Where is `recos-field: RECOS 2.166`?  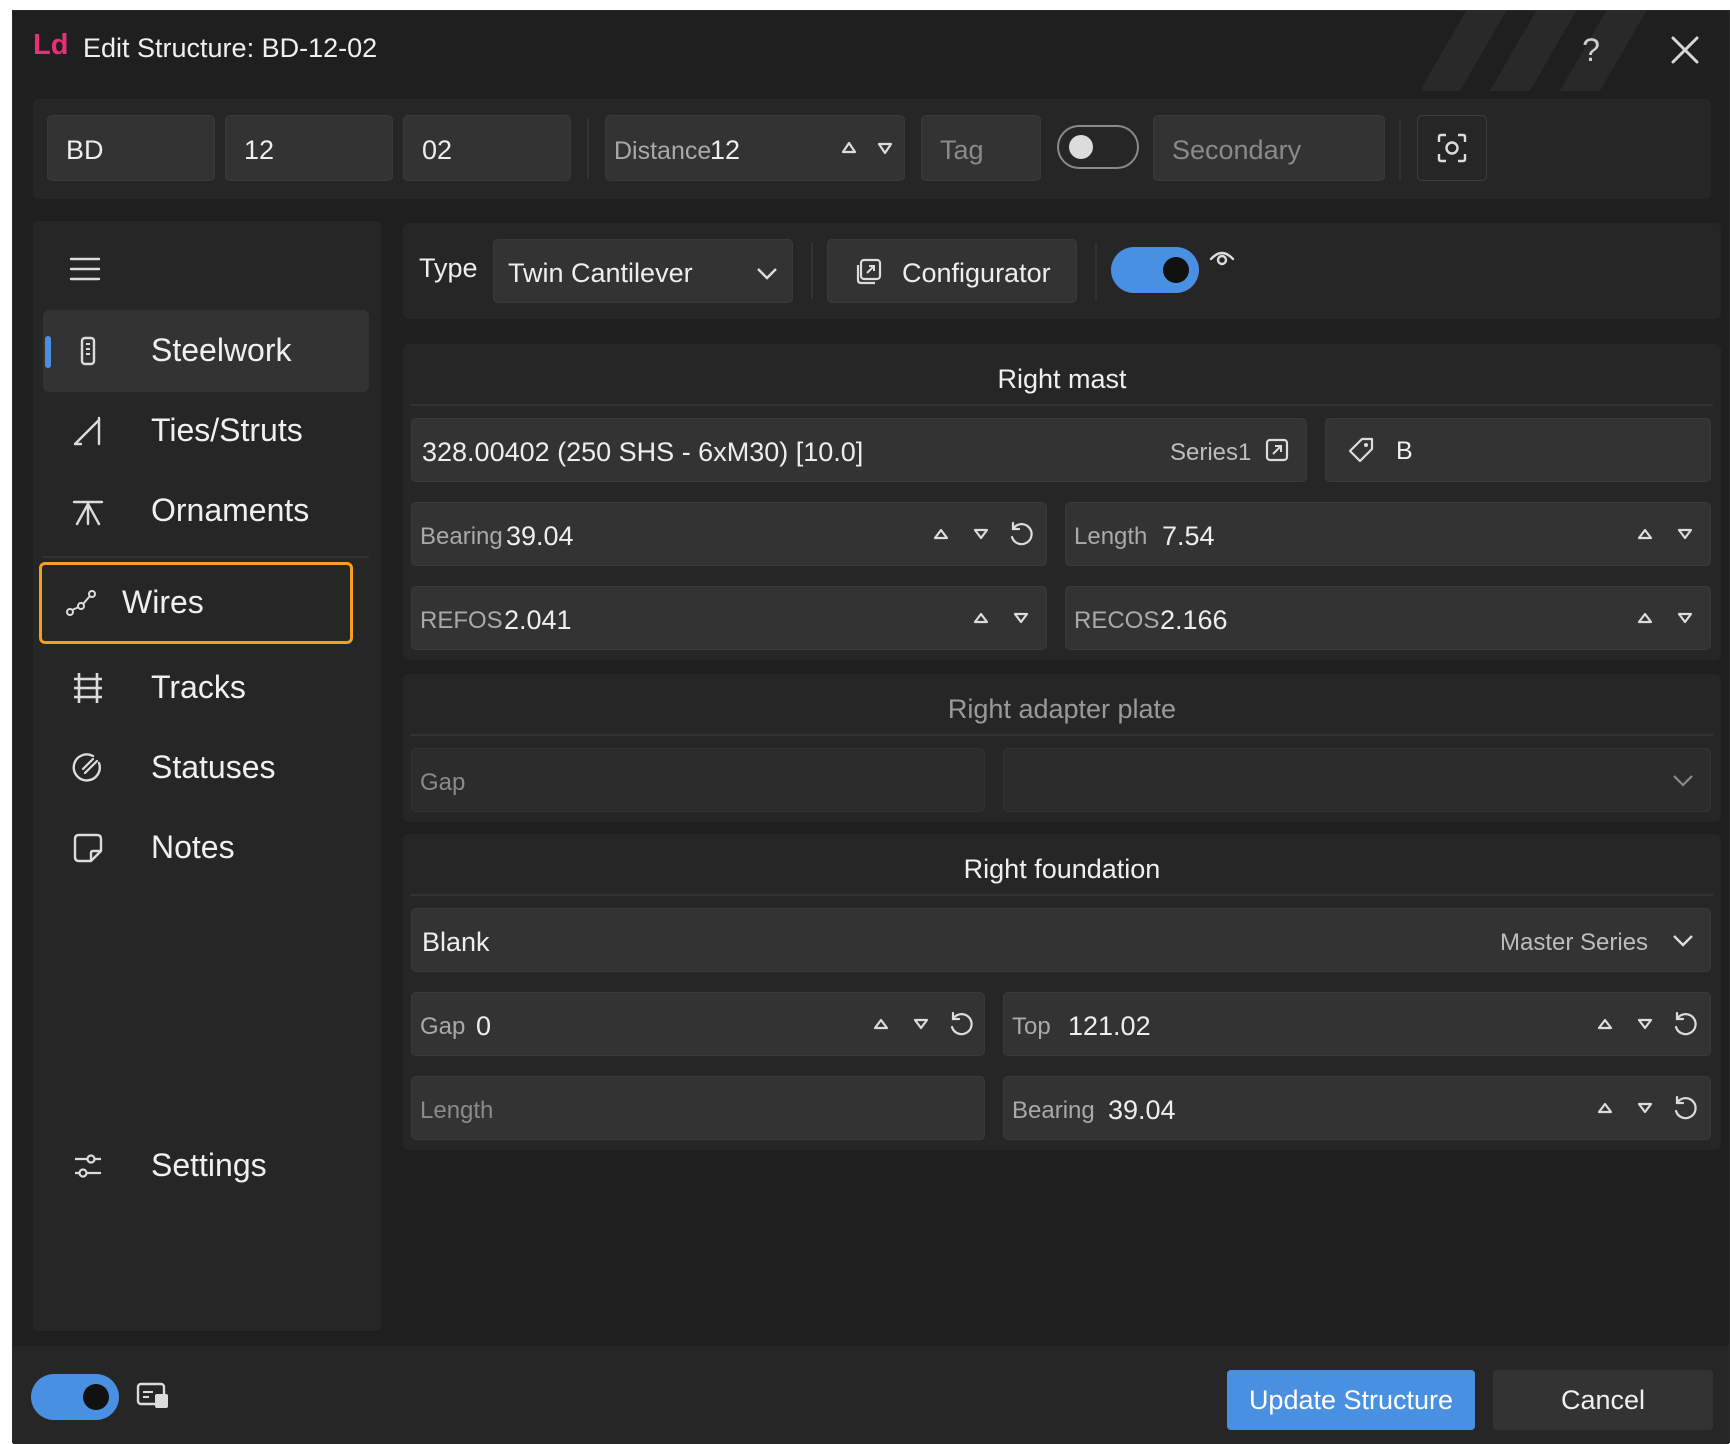 recos-field: RECOS 2.166 is located at coordinates (1388, 618).